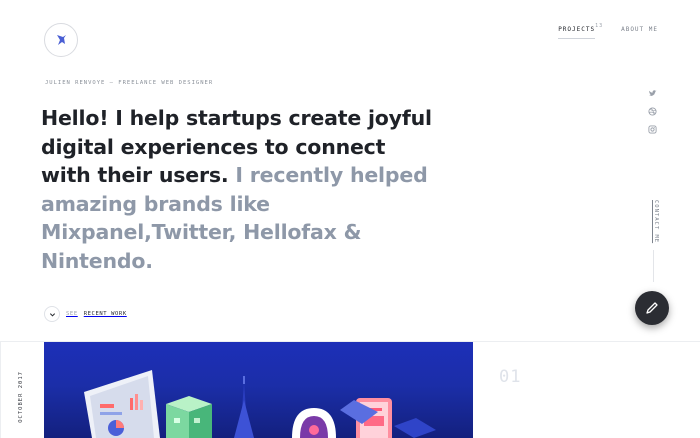 The width and height of the screenshot is (700, 438). Describe the element at coordinates (105, 314) in the screenshot. I see `recent-work-label: RECENT WORK` at that location.